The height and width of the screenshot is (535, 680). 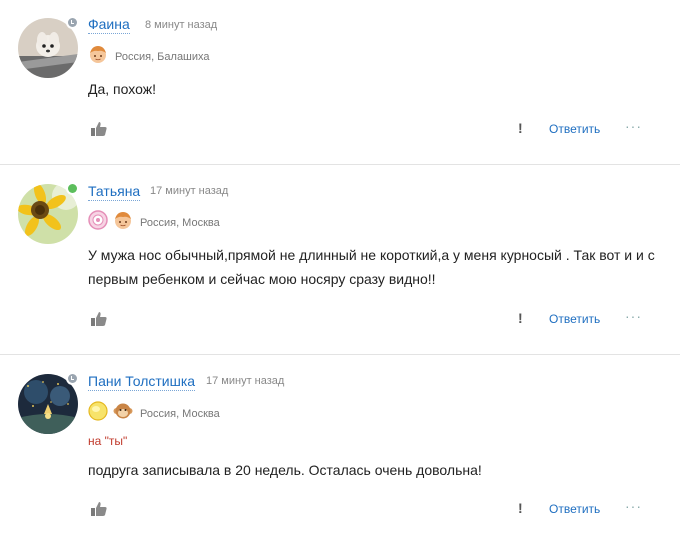 What do you see at coordinates (162, 56) in the screenshot?
I see `user-location: Россия, Балашиха` at bounding box center [162, 56].